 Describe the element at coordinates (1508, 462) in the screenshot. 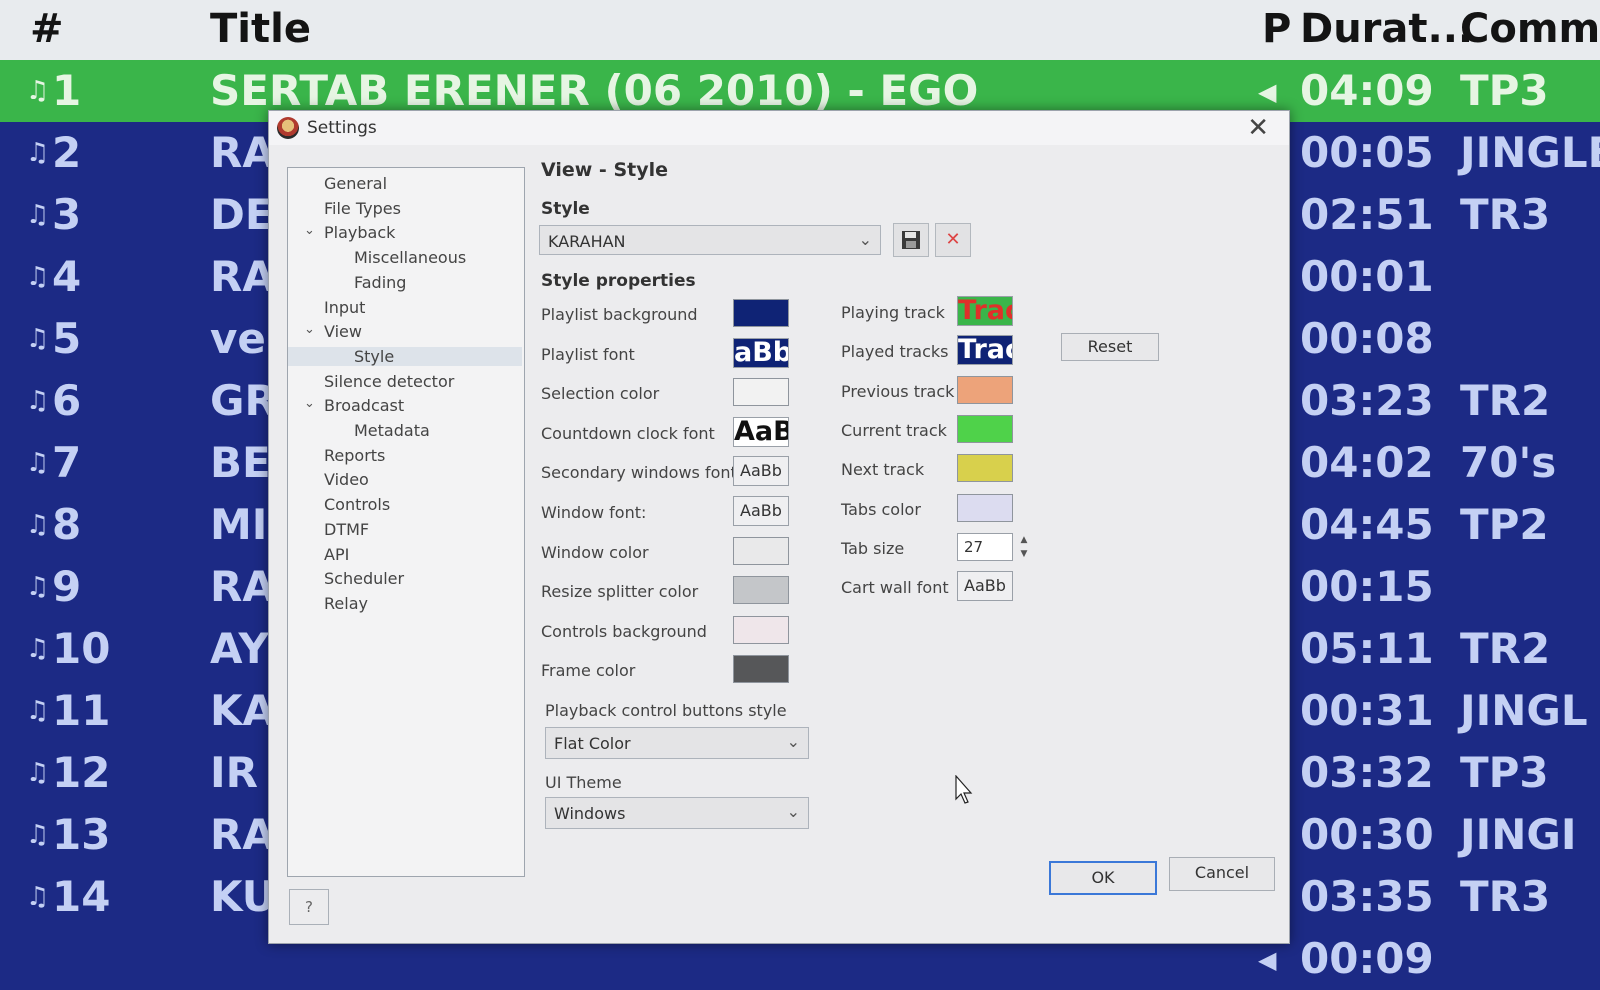

I see `track-comment: 70's` at that location.